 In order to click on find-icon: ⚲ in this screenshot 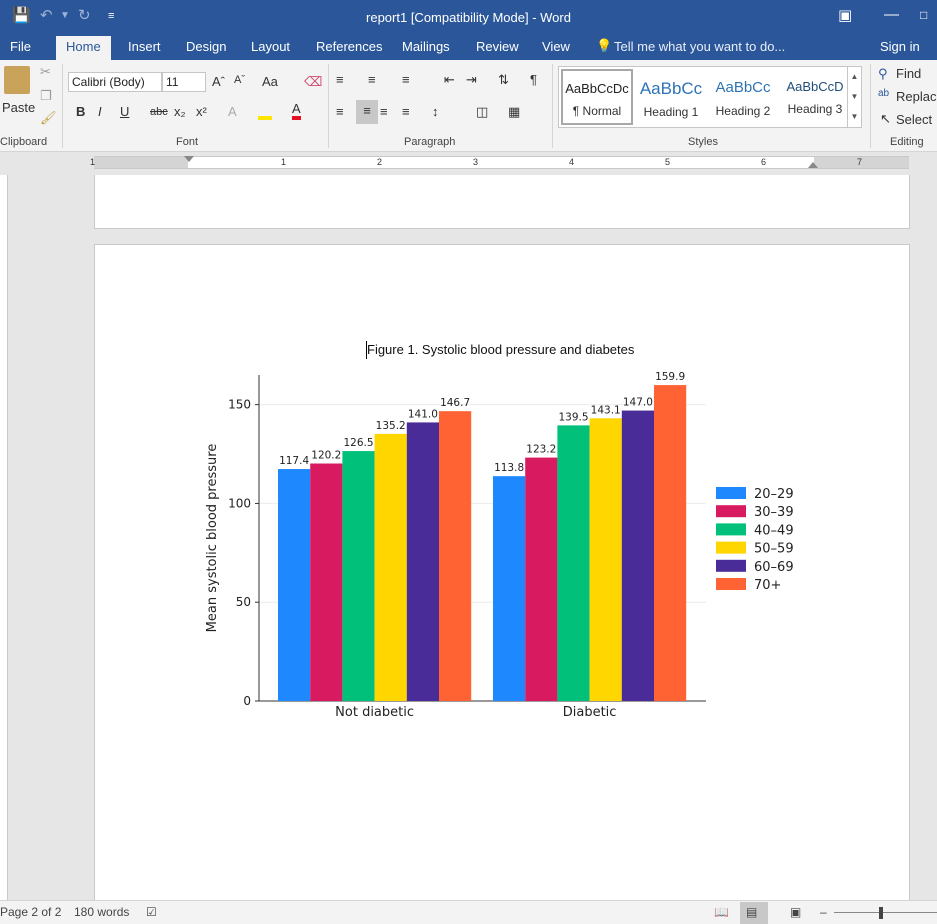, I will do `click(883, 74)`.